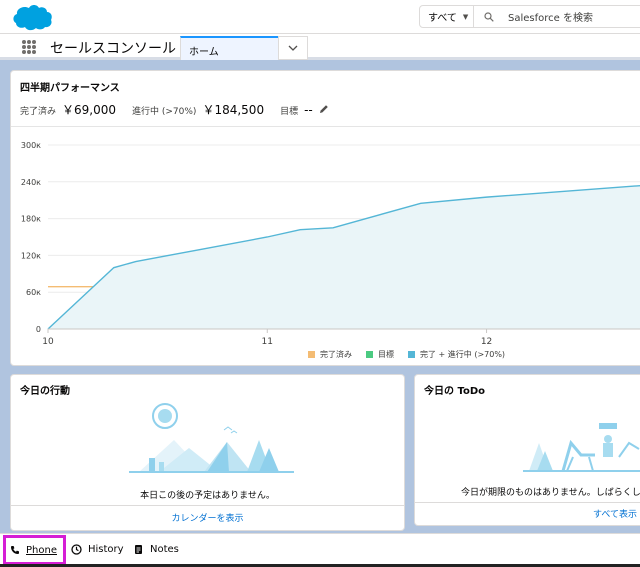 The height and width of the screenshot is (567, 640). Describe the element at coordinates (267, 342) in the screenshot. I see `x-tick-label: 11` at that location.